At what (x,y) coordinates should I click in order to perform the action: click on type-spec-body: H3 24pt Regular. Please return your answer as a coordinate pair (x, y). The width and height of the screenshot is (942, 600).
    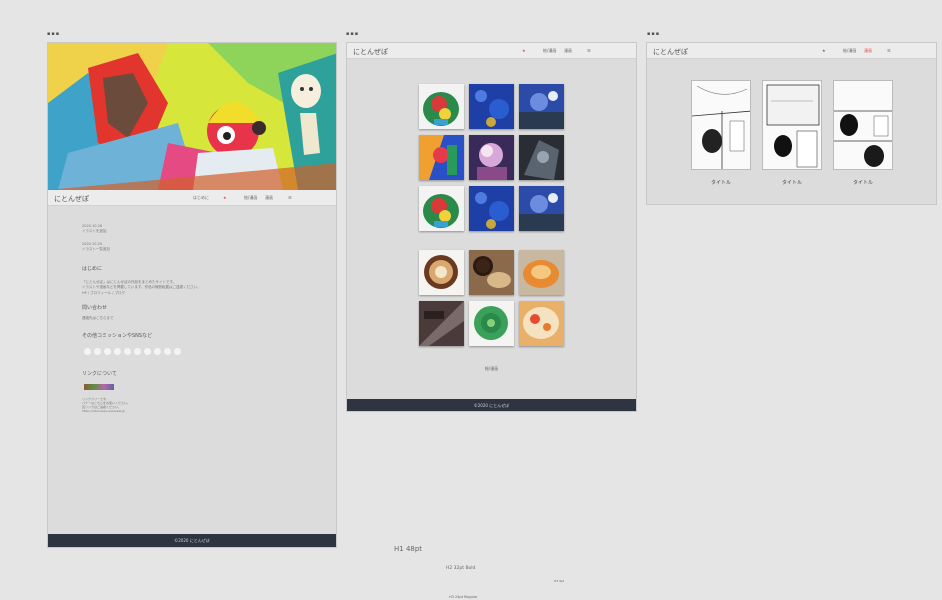
    Looking at the image, I should click on (463, 597).